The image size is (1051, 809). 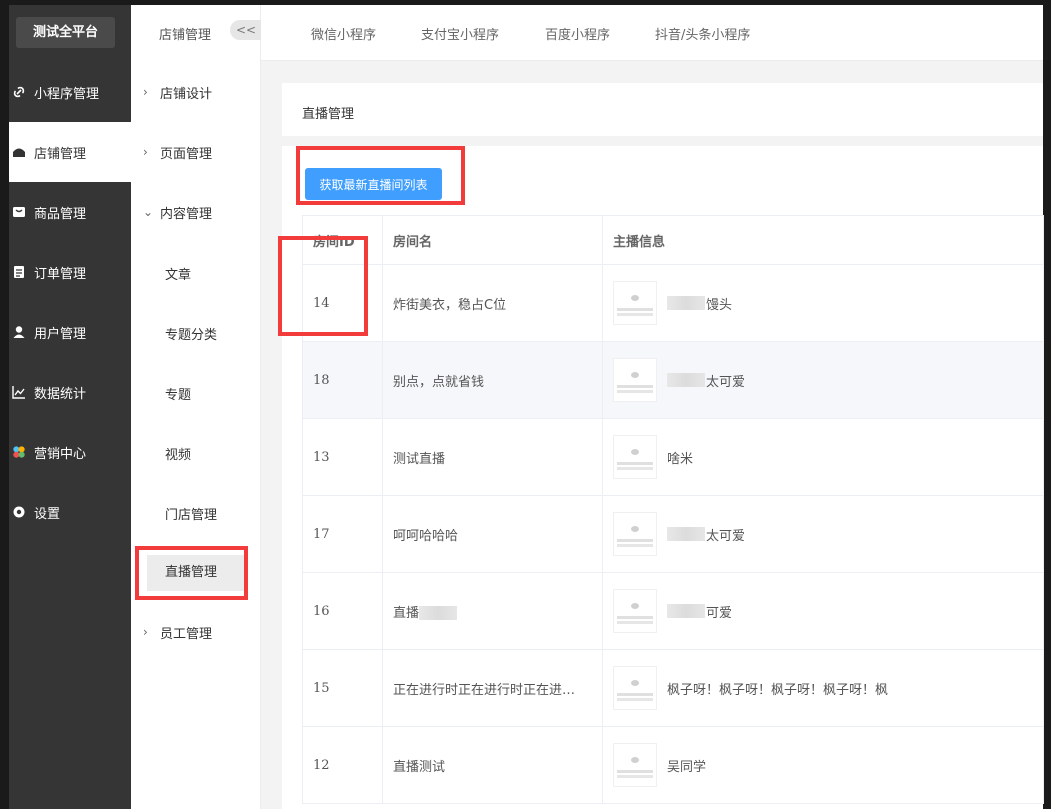 I want to click on chevron-down-icon: ⌄, so click(x=148, y=212).